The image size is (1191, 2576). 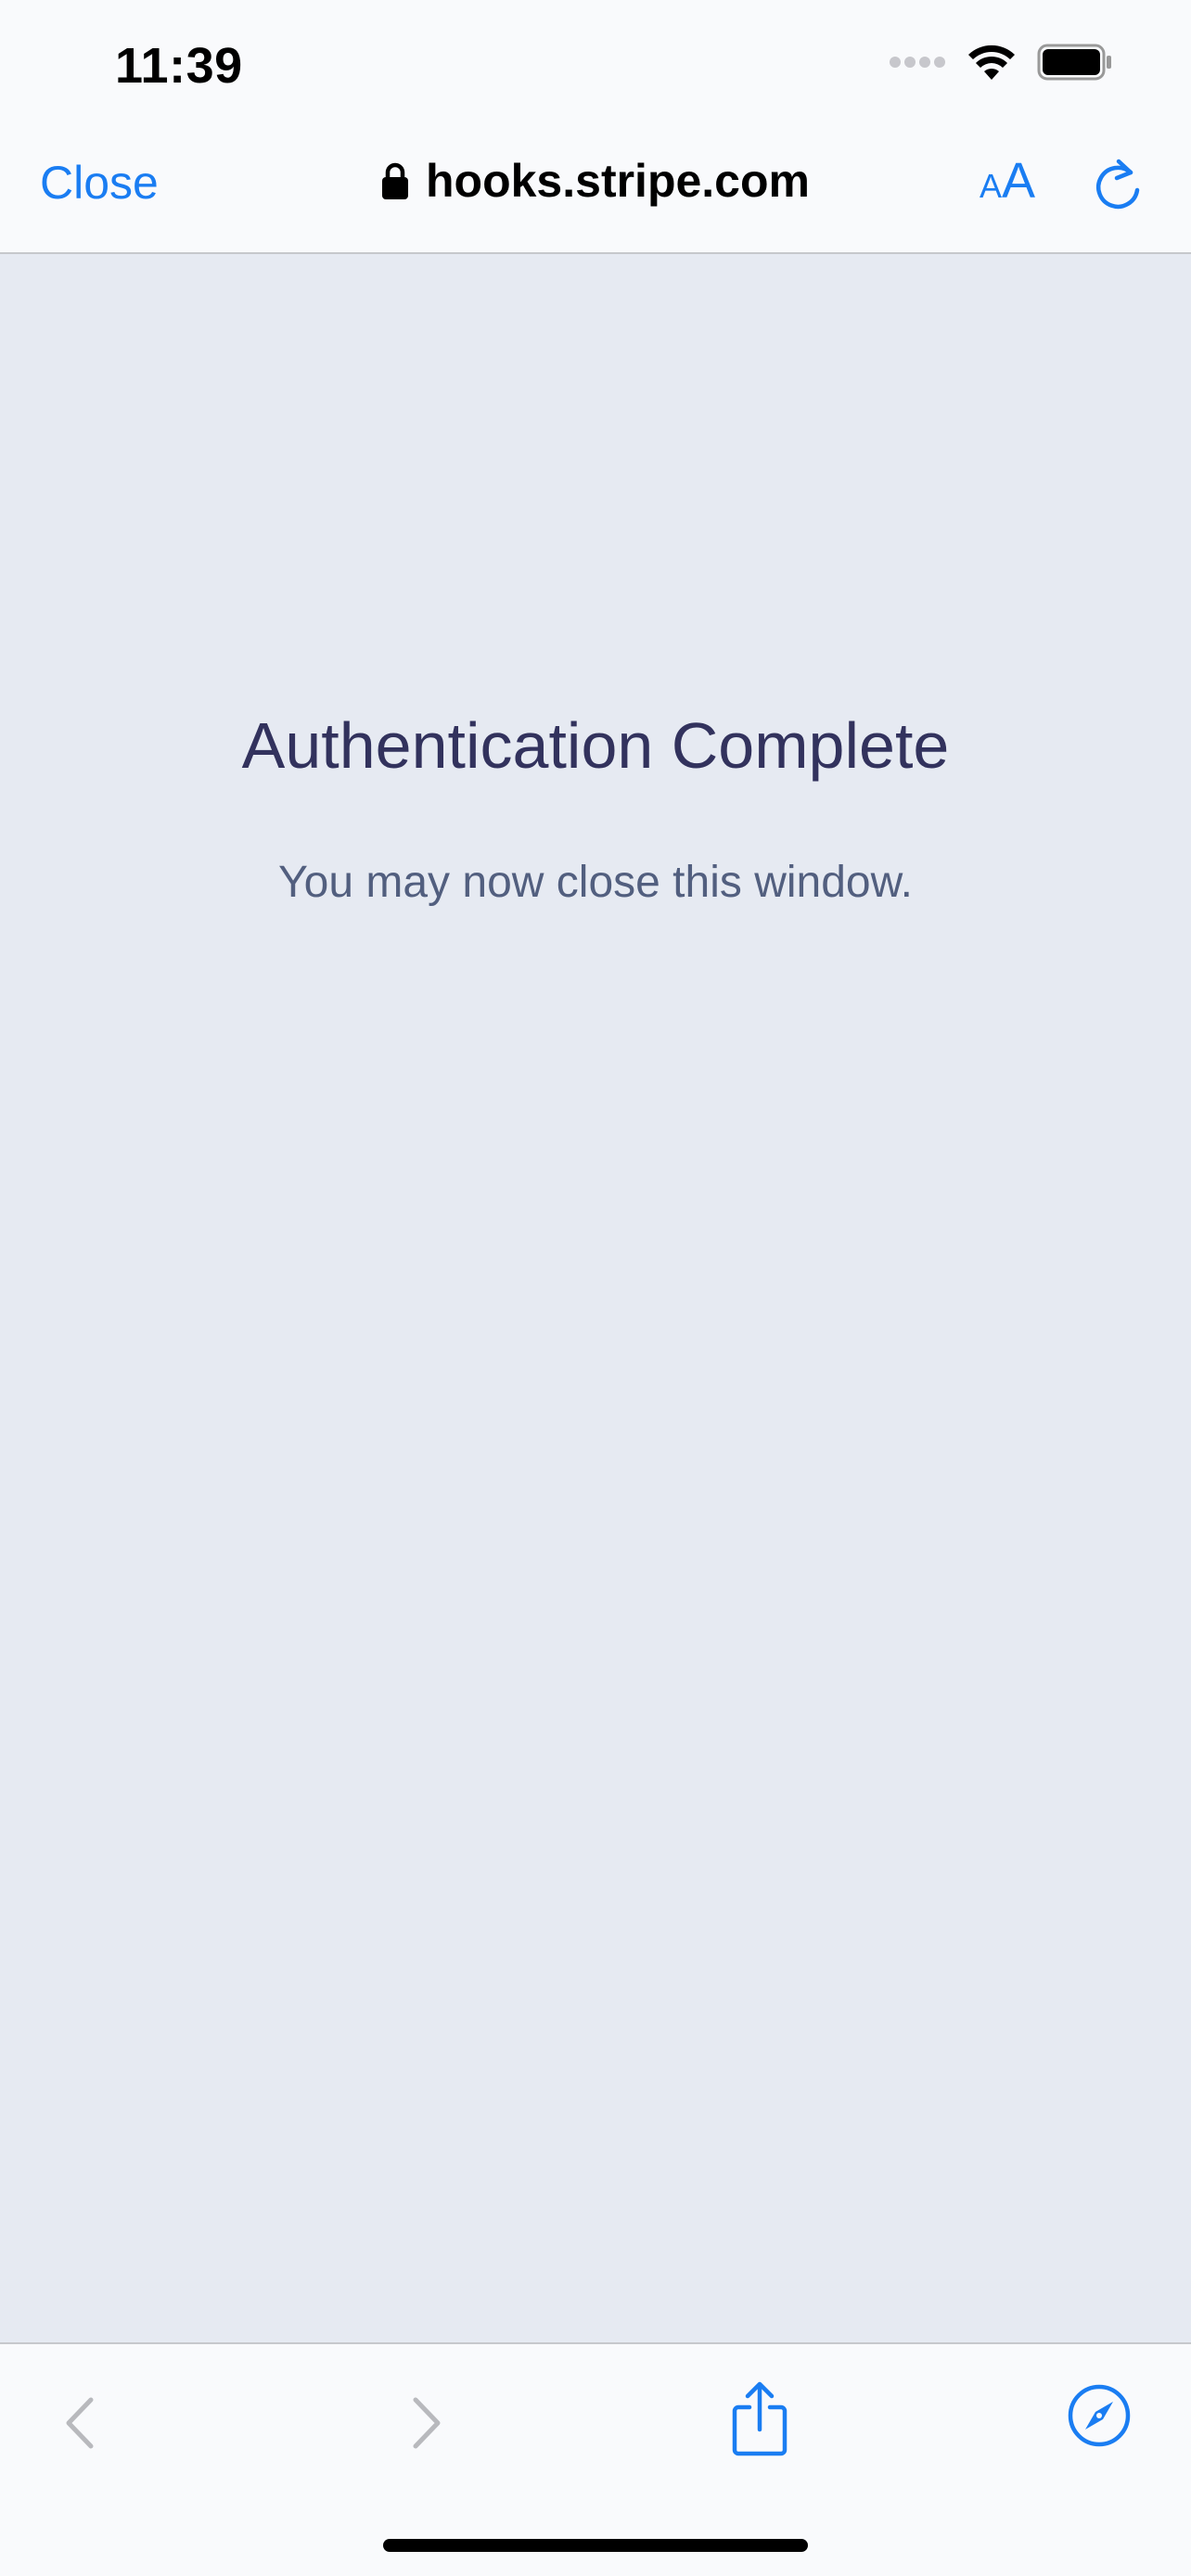 What do you see at coordinates (918, 62) in the screenshot?
I see `cellular-signal-icon` at bounding box center [918, 62].